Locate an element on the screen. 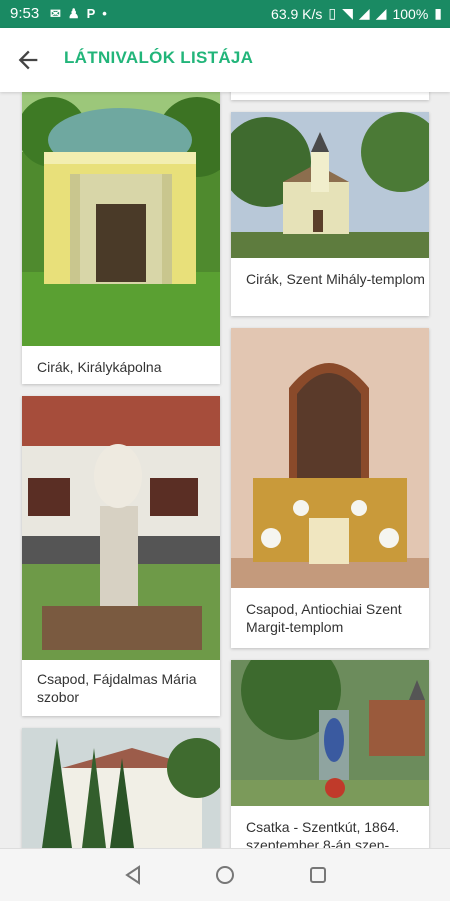  parking-icon: P is located at coordinates (91, 13).